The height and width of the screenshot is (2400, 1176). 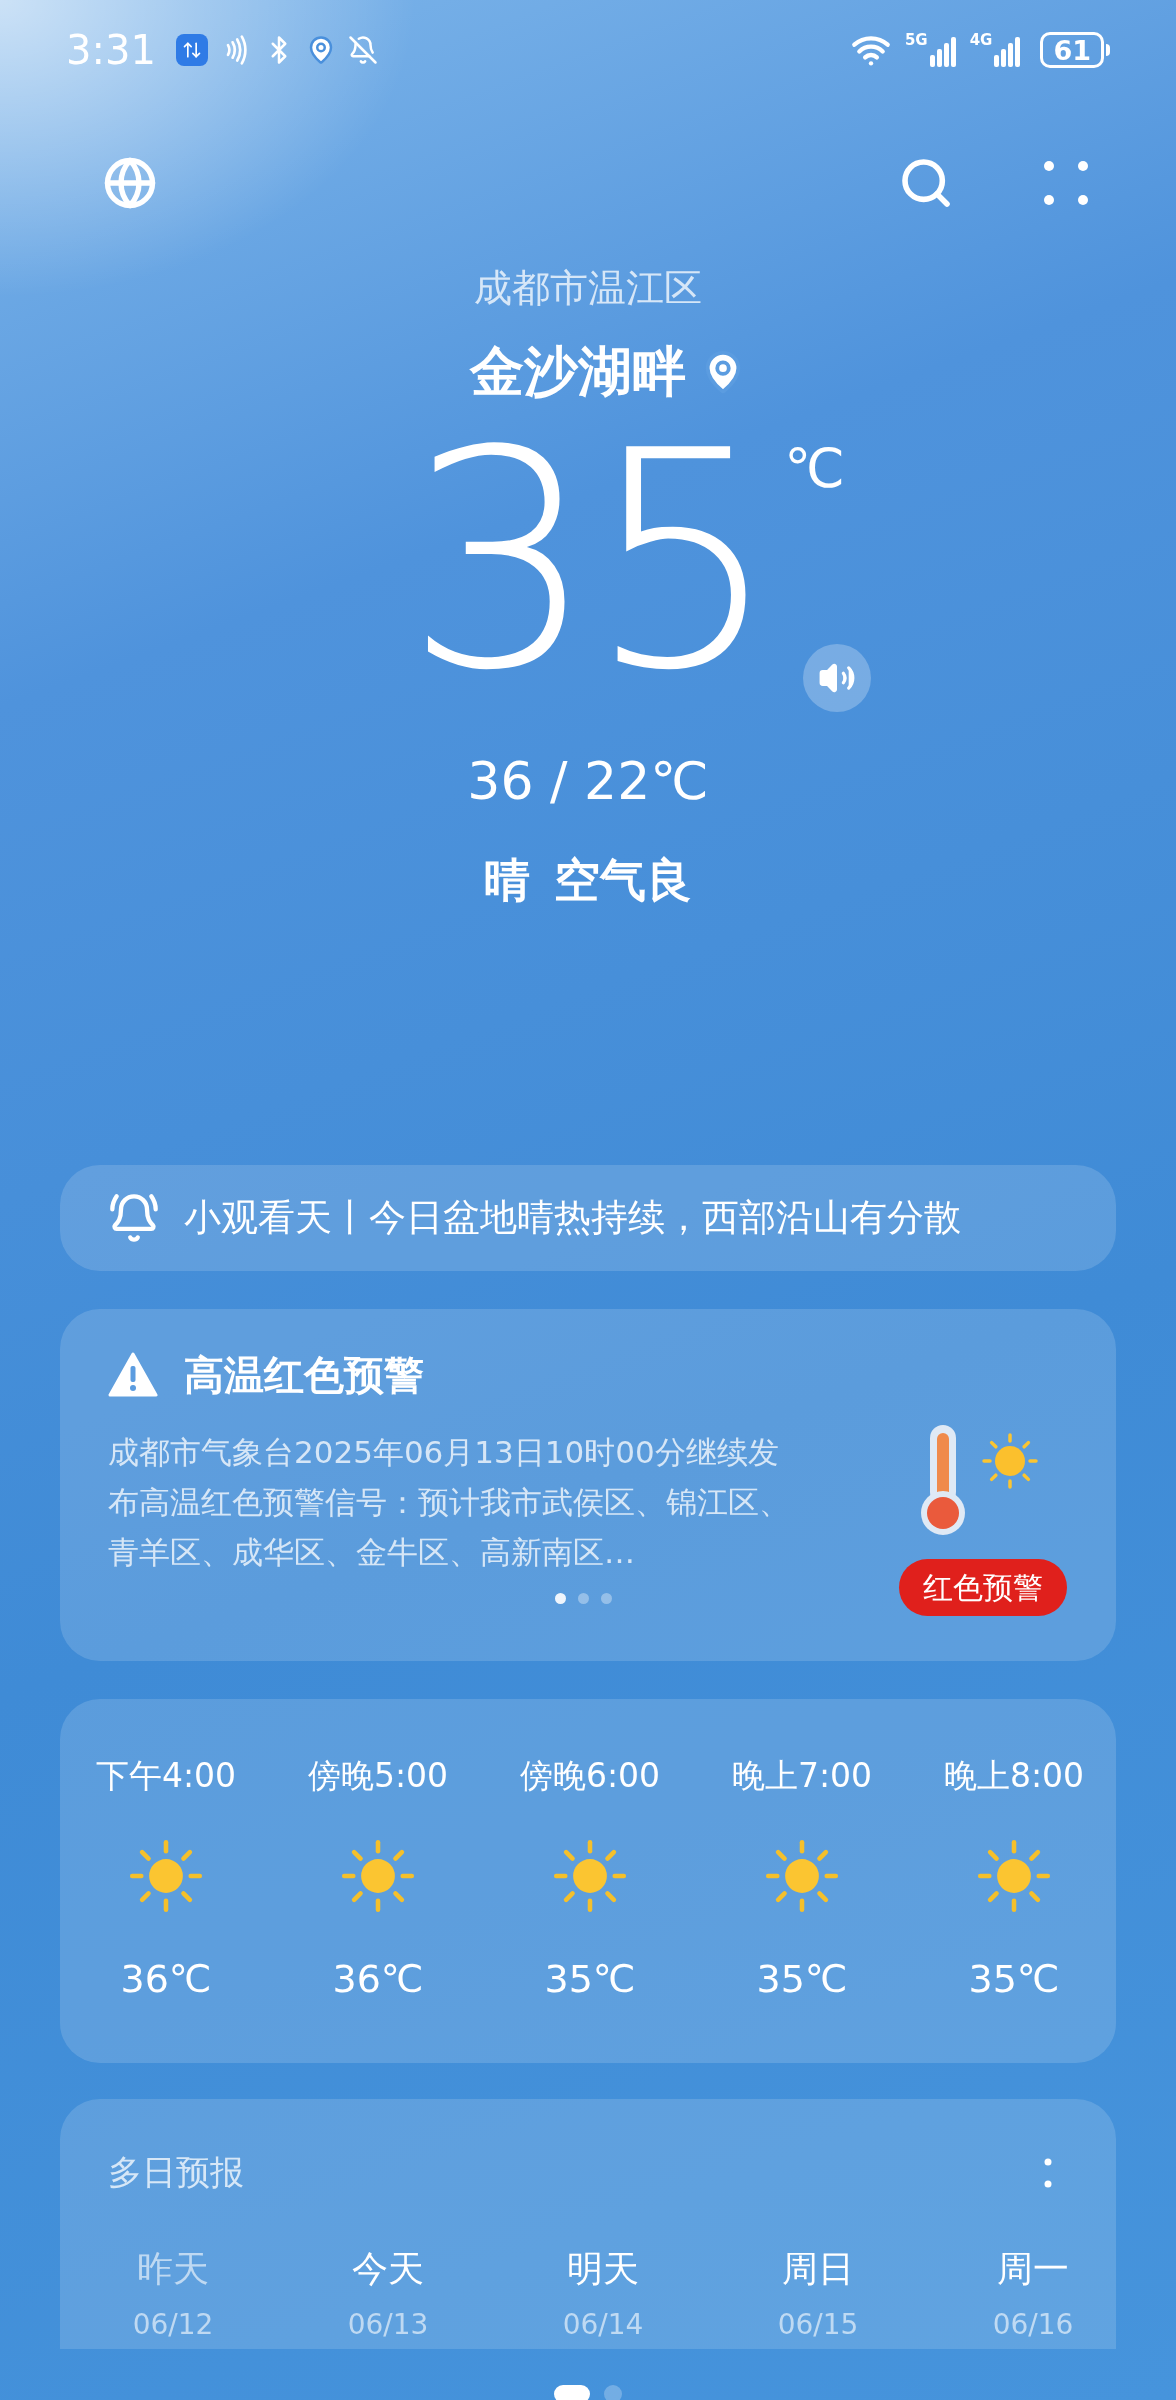 What do you see at coordinates (818, 2325) in the screenshot?
I see `day-date: 06/15` at bounding box center [818, 2325].